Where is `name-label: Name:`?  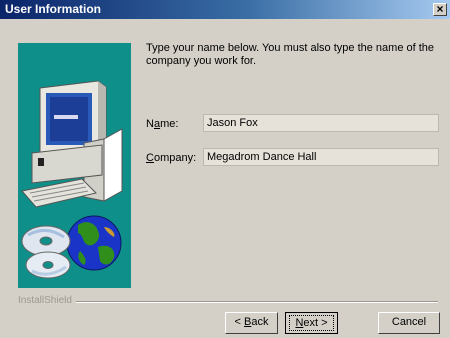
name-label: Name: is located at coordinates (162, 124).